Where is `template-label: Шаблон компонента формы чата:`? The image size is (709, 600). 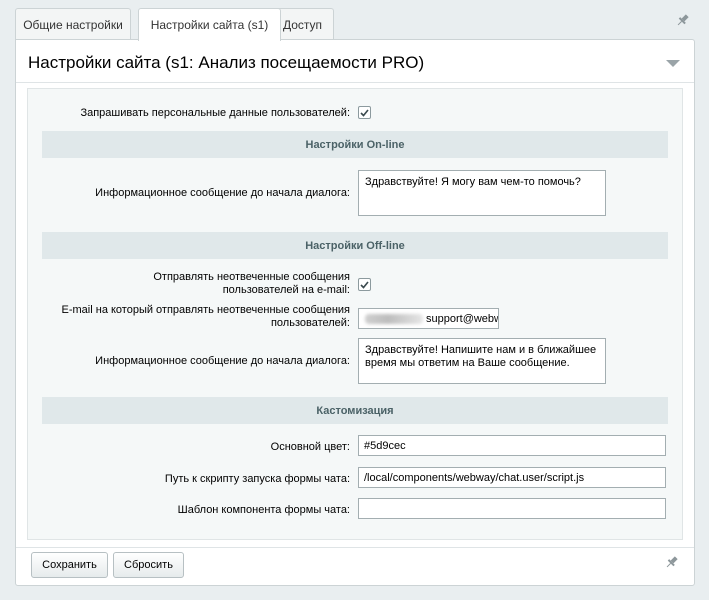
template-label: Шаблон компонента формы чата: is located at coordinates (263, 510).